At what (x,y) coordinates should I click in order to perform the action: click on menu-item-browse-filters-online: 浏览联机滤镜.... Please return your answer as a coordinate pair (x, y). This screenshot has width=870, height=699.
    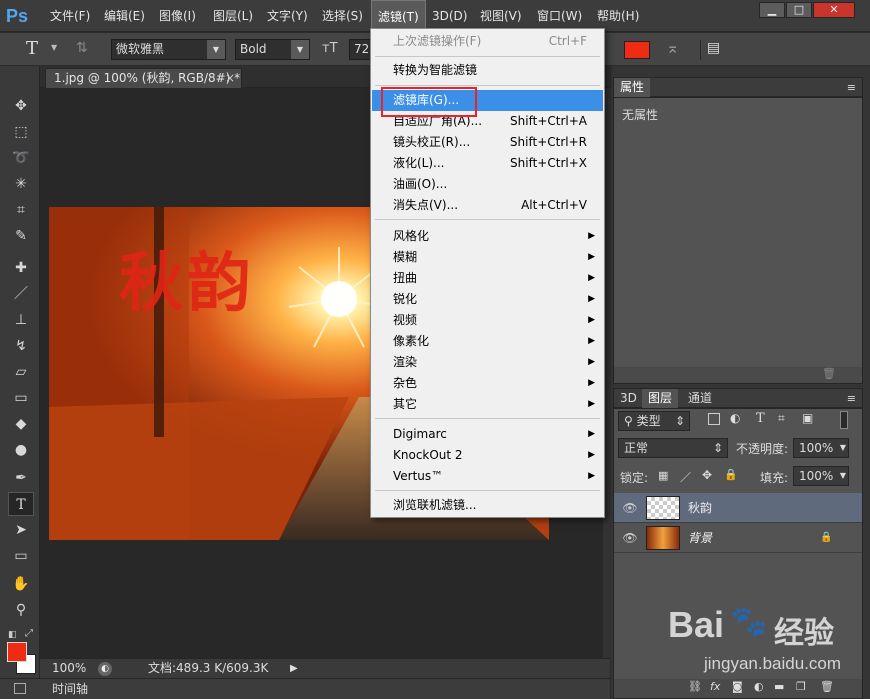
    Looking at the image, I should click on (487, 505).